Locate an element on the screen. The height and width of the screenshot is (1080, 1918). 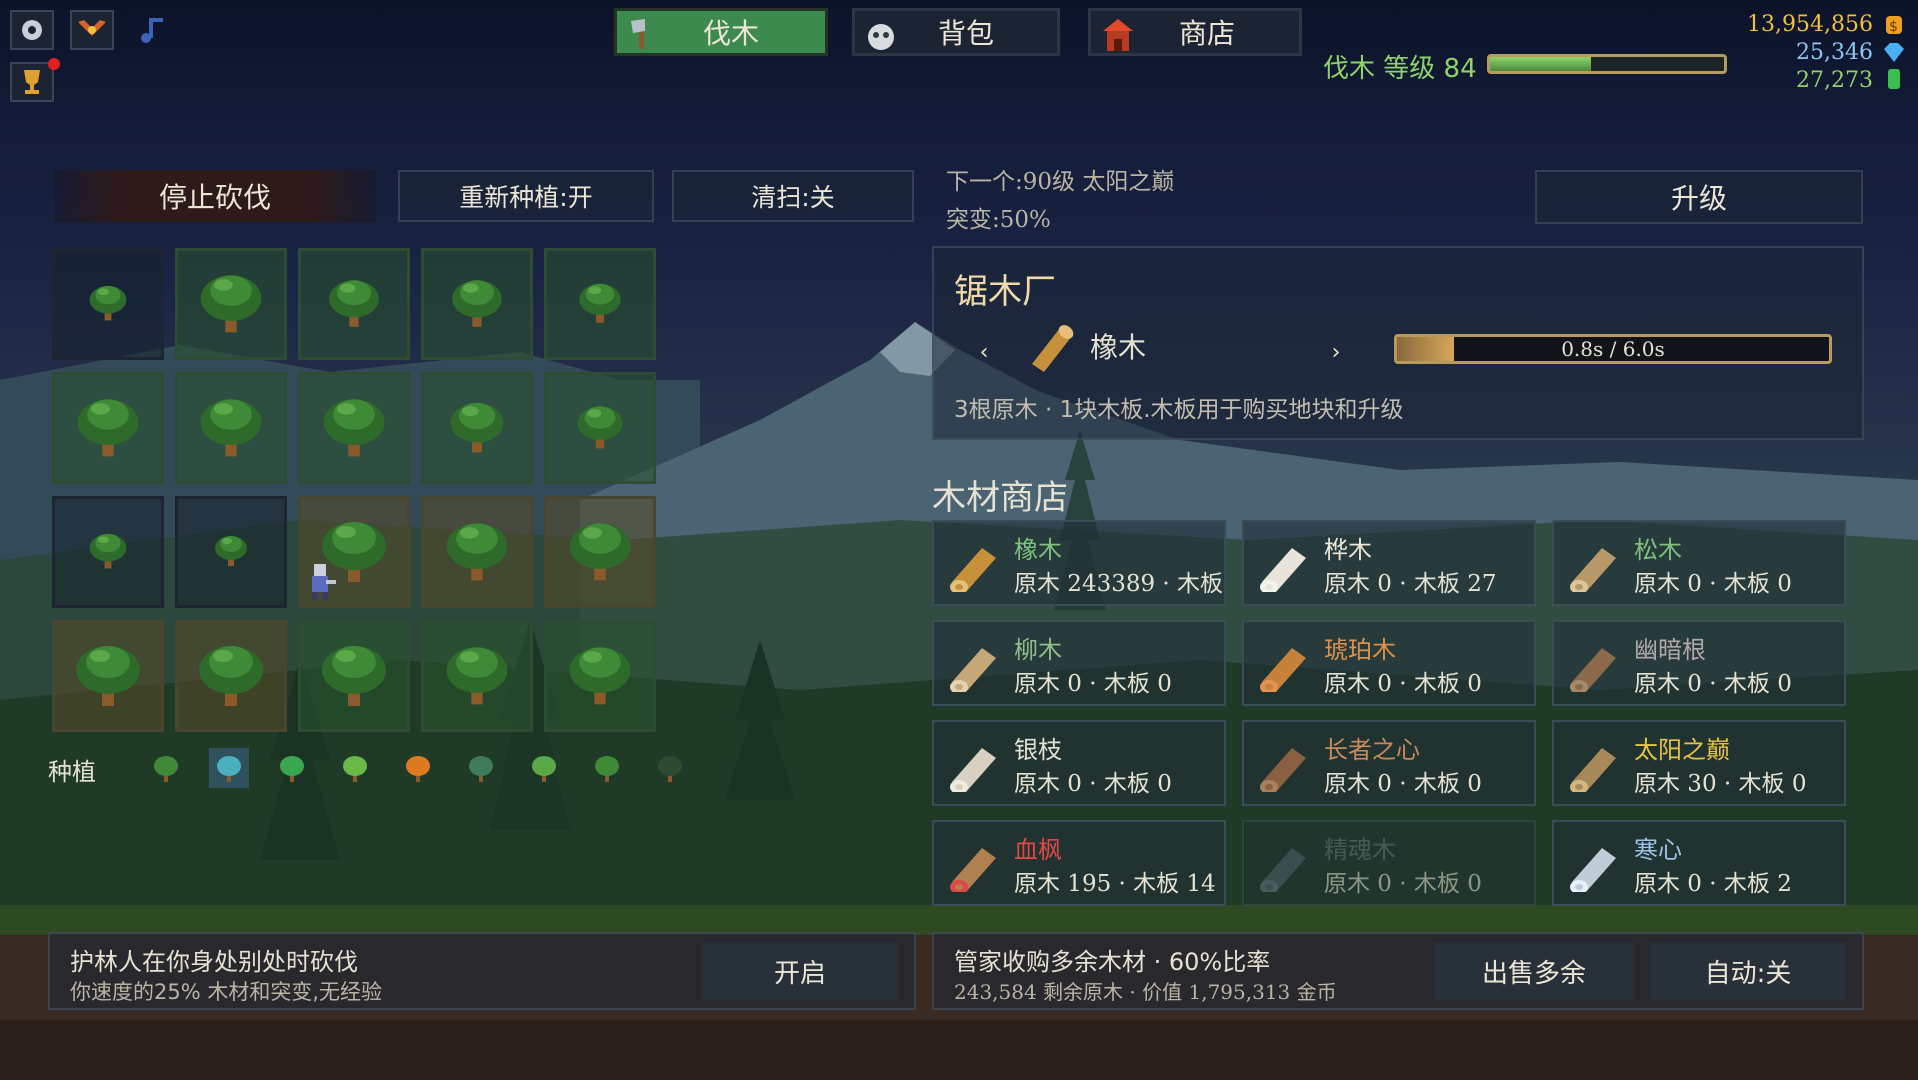
oak-sapling-icon is located at coordinates (166, 768).